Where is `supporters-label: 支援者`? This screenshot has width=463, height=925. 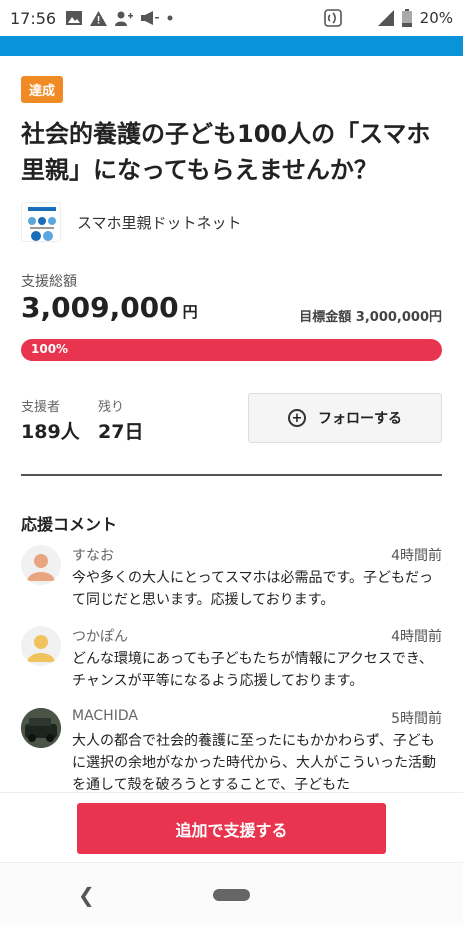 supporters-label: 支援者 is located at coordinates (41, 407).